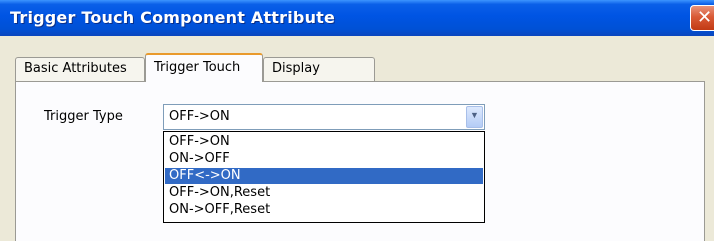  Describe the element at coordinates (324, 117) in the screenshot. I see `trigger-type-select: OFF->ON ▼` at that location.